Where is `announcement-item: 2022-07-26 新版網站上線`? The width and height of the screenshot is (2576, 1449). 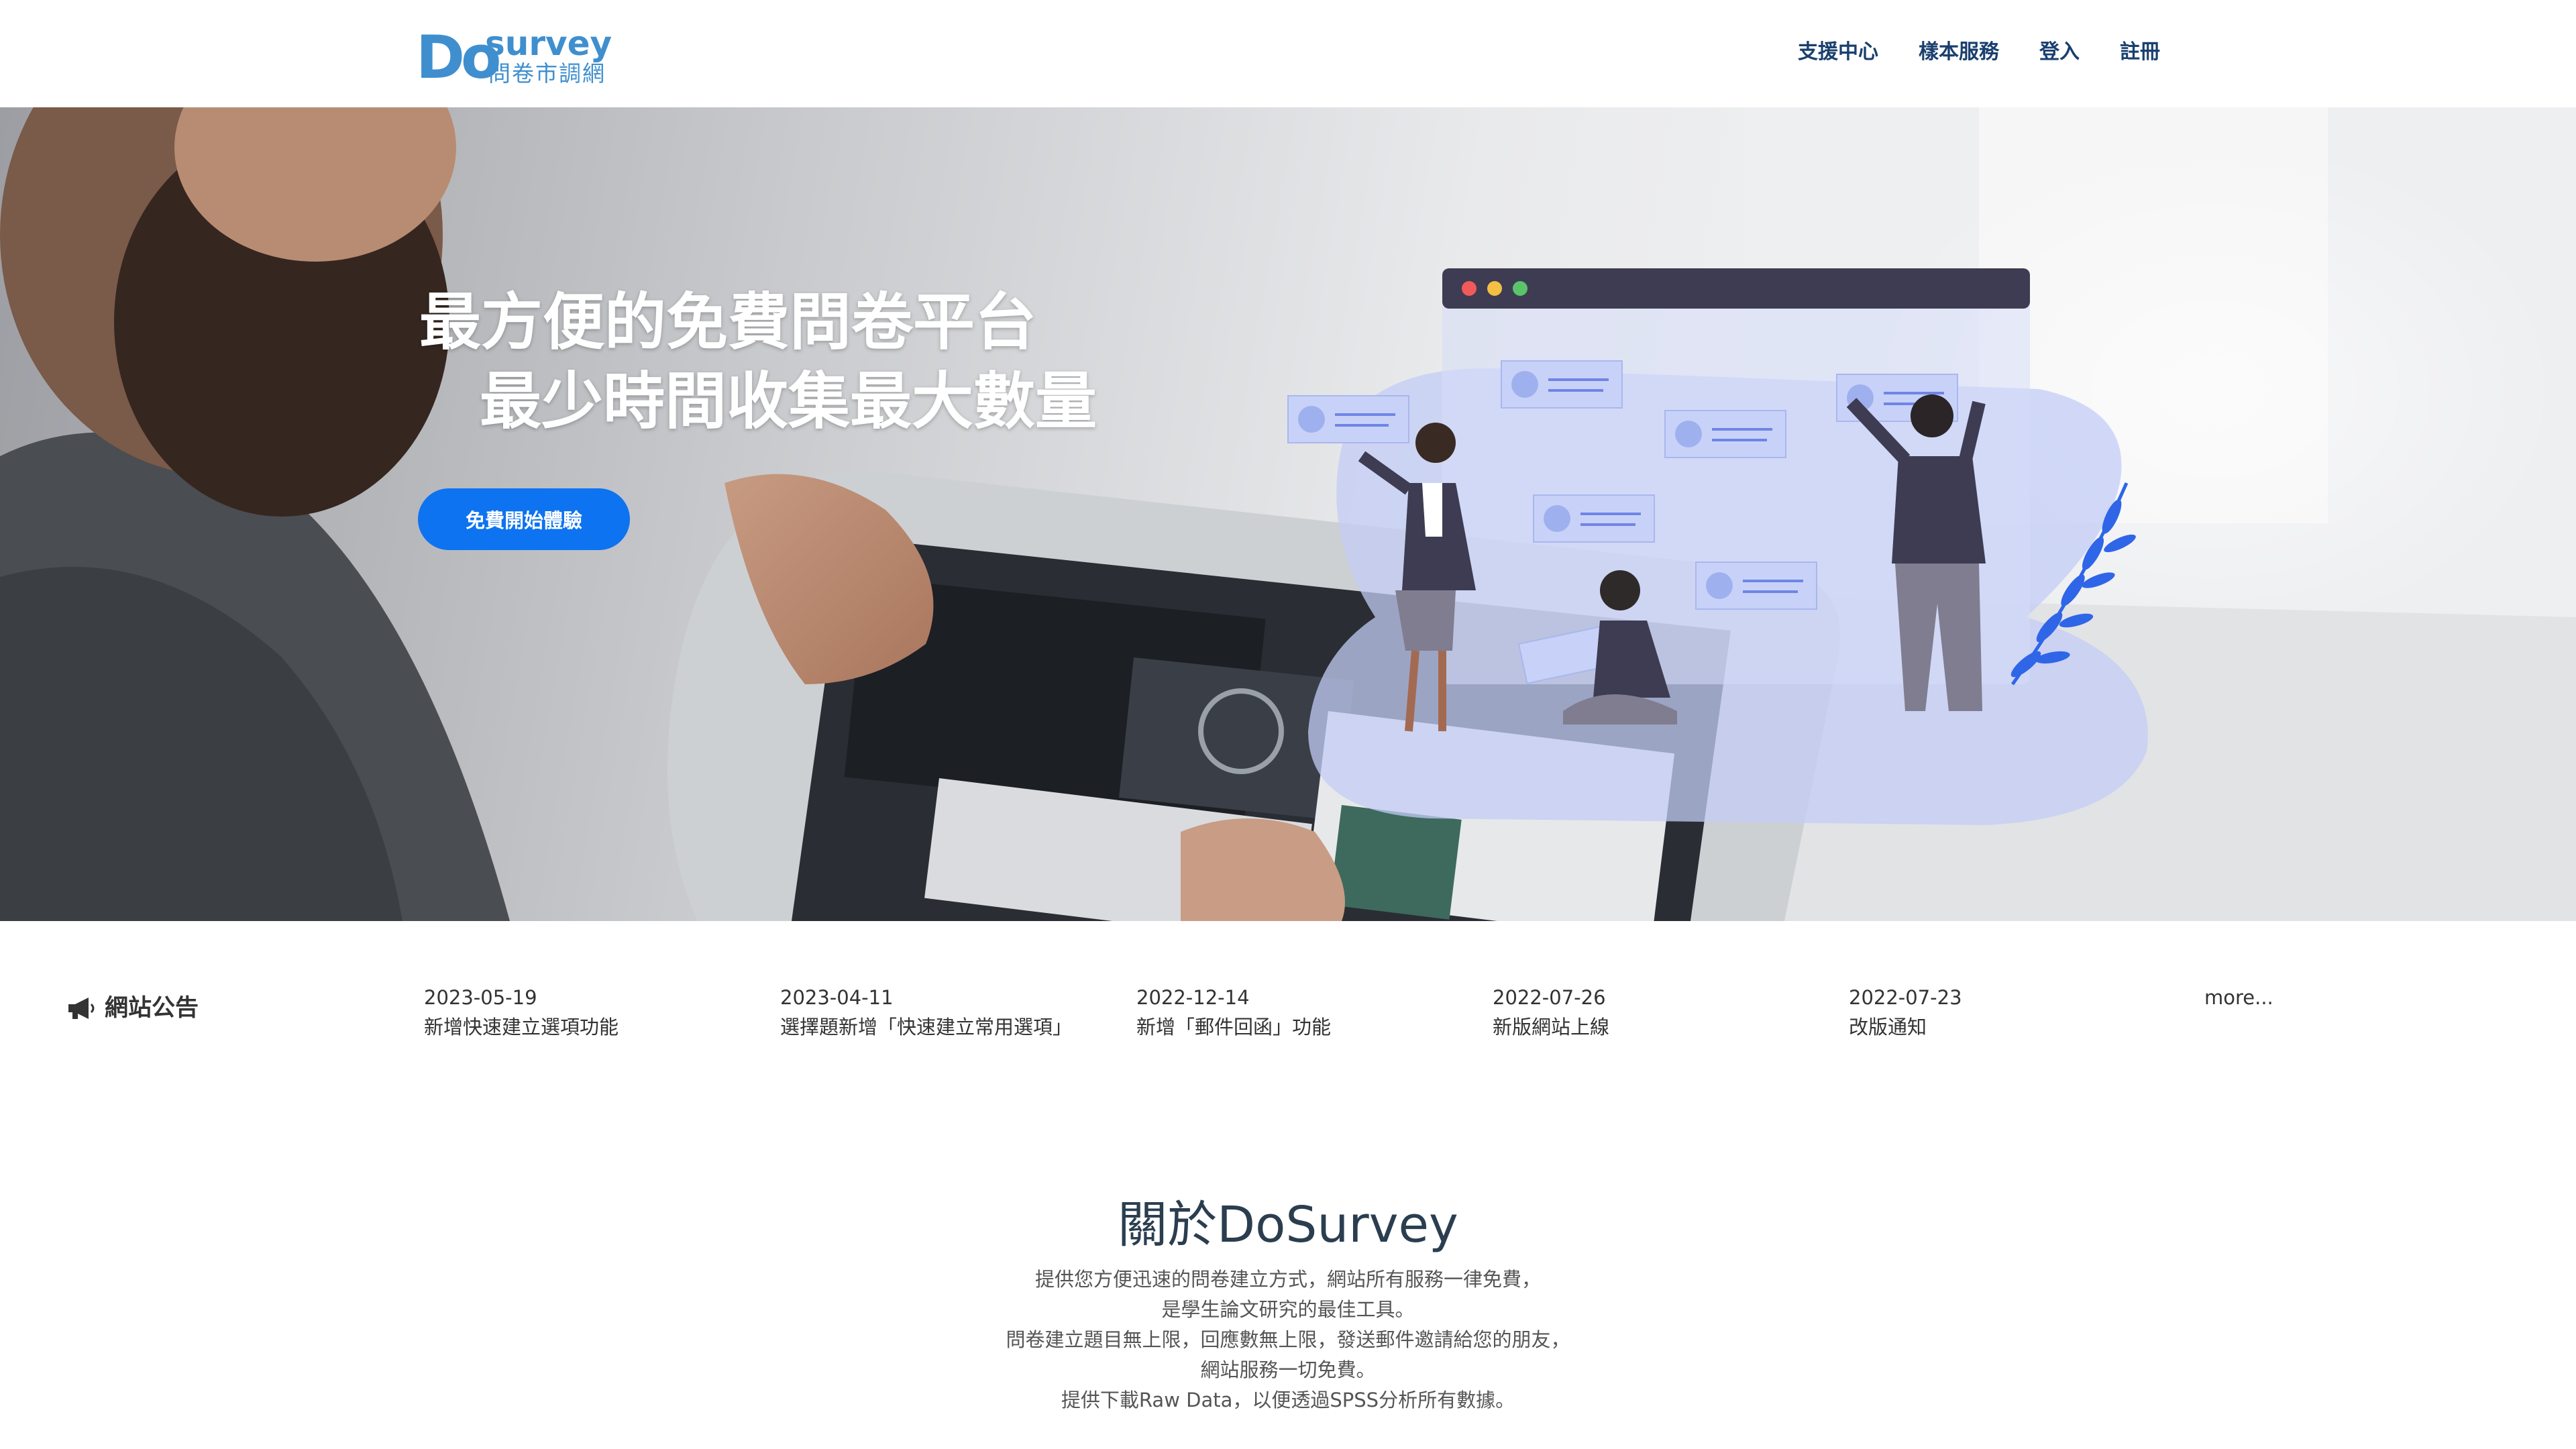
announcement-item: 2022-07-26 新版網站上線 is located at coordinates (1551, 1012).